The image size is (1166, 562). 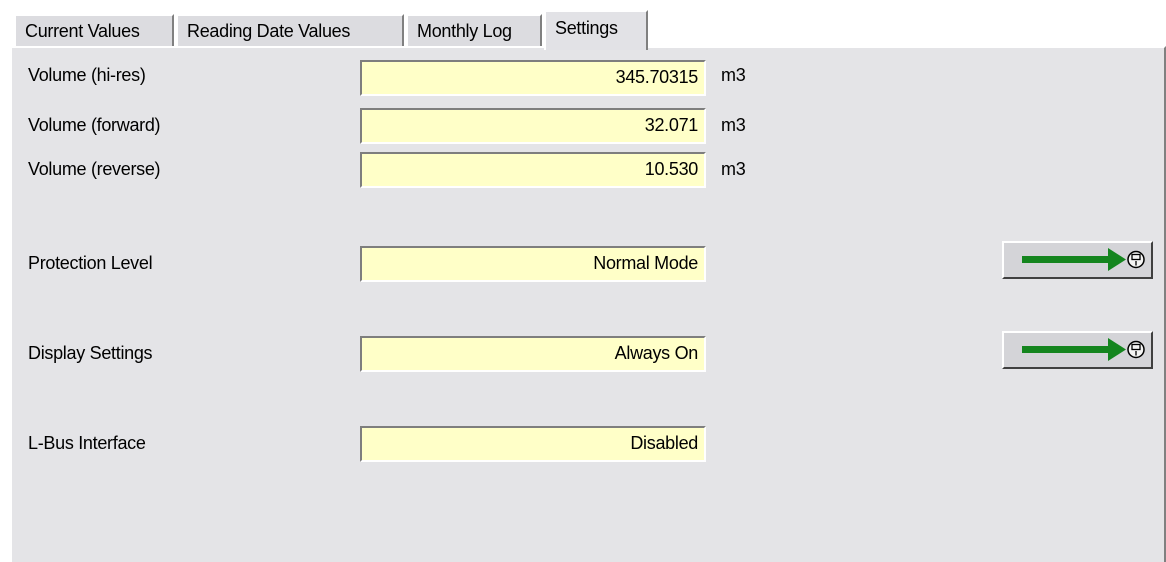 I want to click on volume-hires-label: Volume (hi-res), so click(x=87, y=75).